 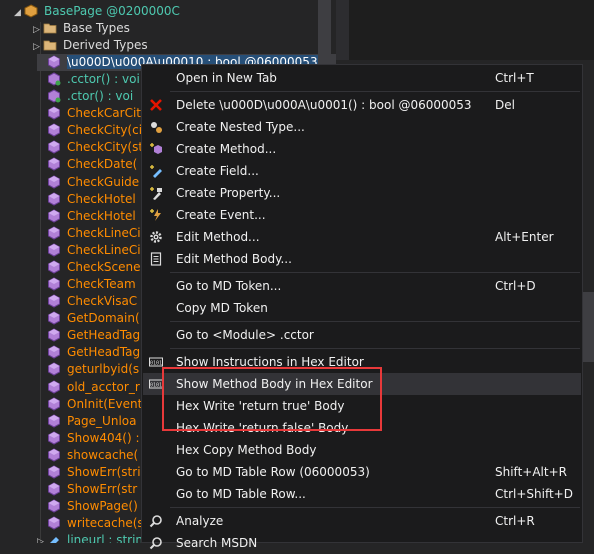 What do you see at coordinates (362, 286) in the screenshot?
I see `menu-item: Go to MD Token... Ctrl+D` at bounding box center [362, 286].